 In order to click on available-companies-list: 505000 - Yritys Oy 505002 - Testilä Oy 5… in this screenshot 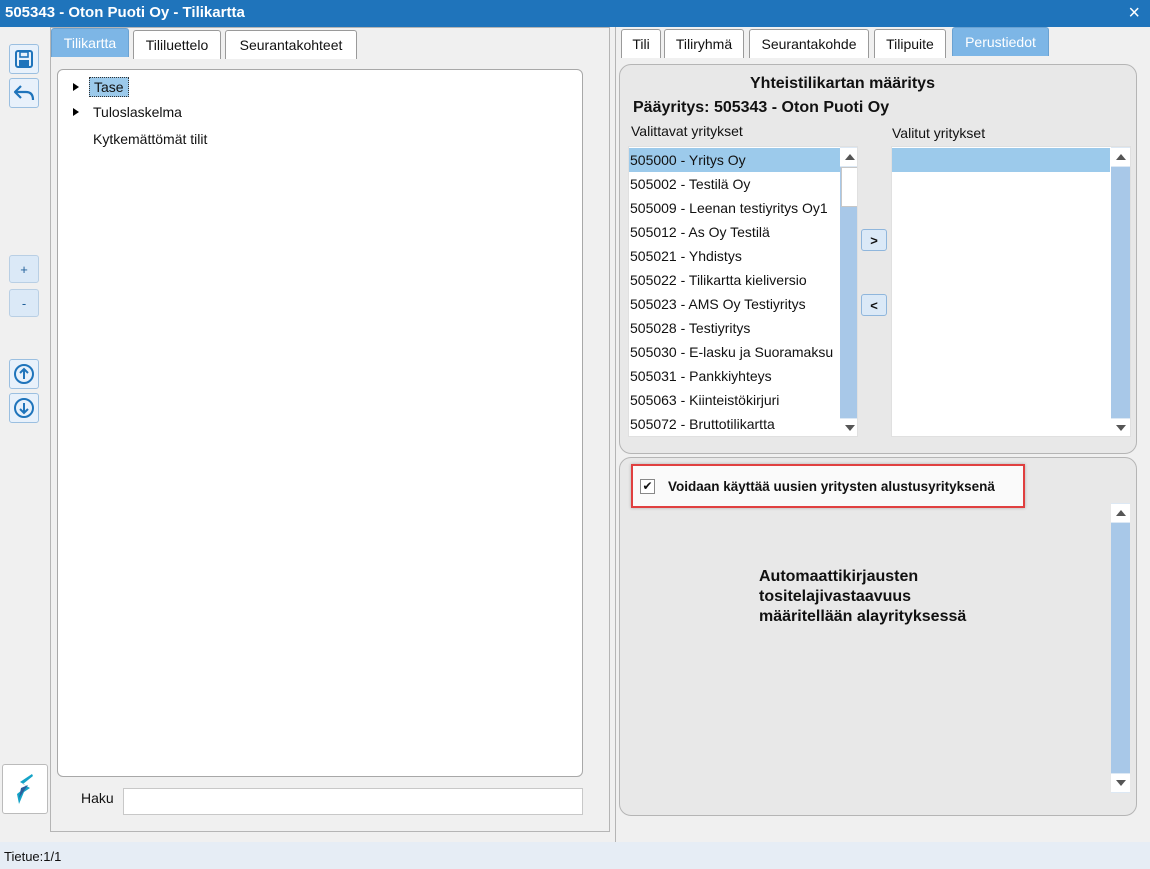, I will do `click(743, 291)`.